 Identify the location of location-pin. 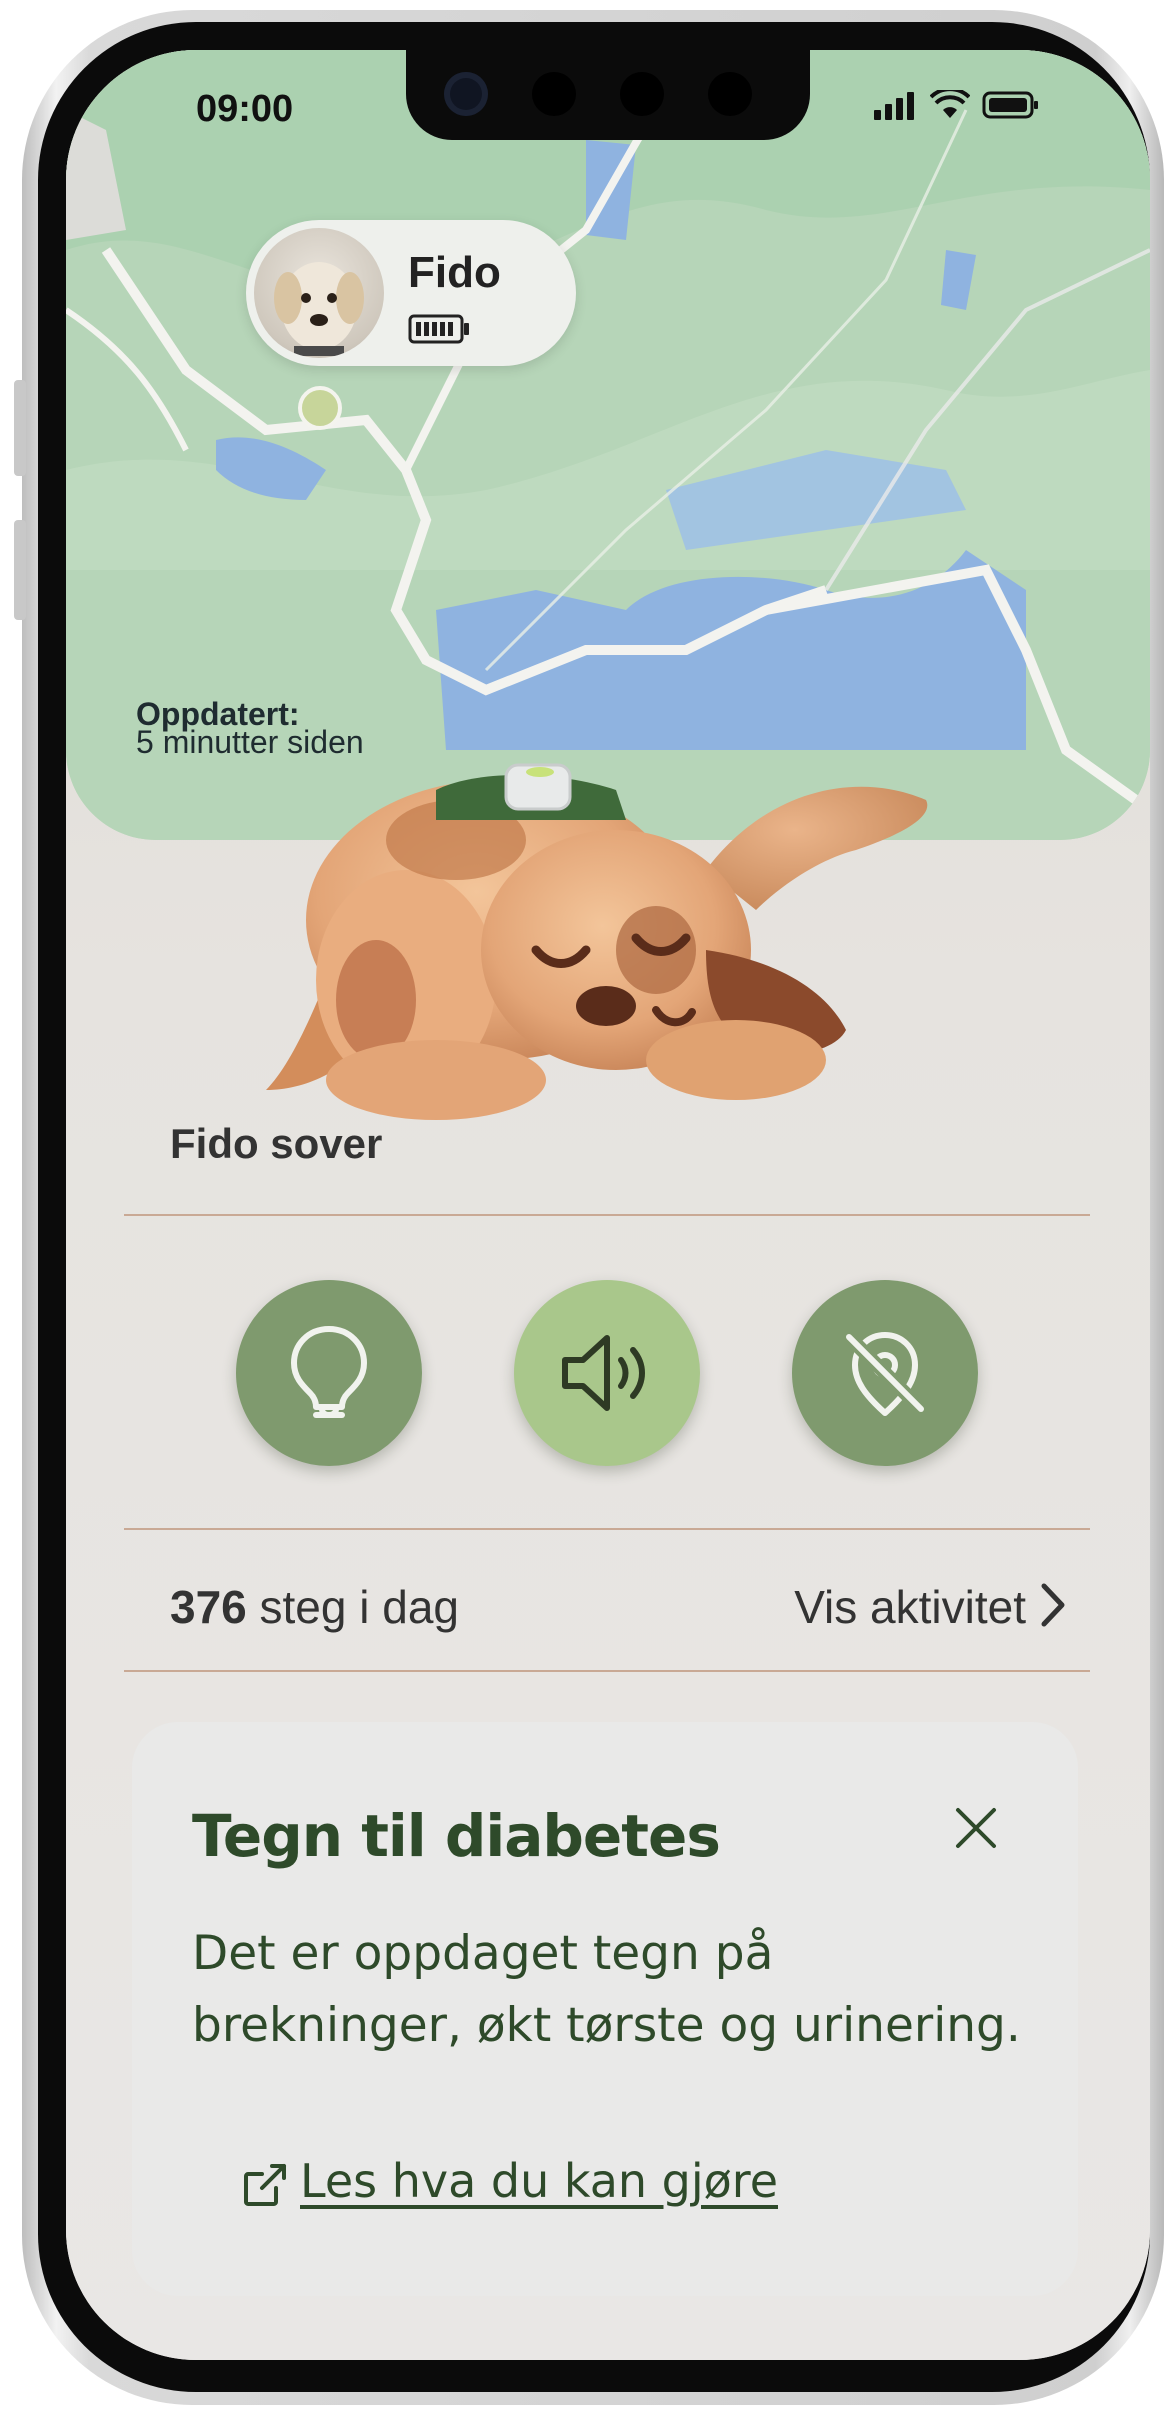
(320, 408).